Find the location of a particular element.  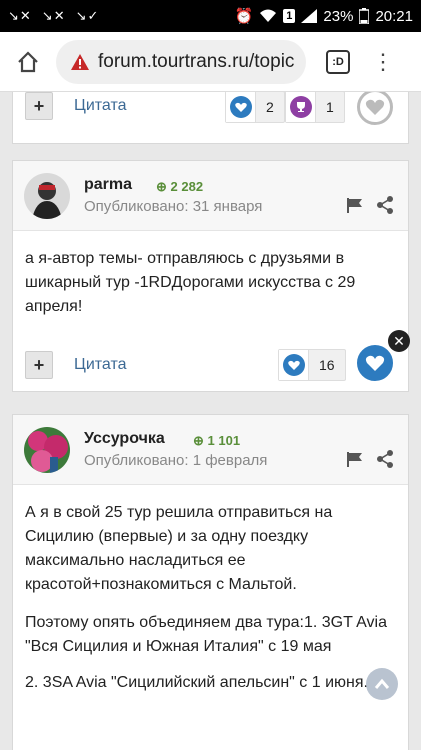

sim-icon: 1 is located at coordinates (289, 16).